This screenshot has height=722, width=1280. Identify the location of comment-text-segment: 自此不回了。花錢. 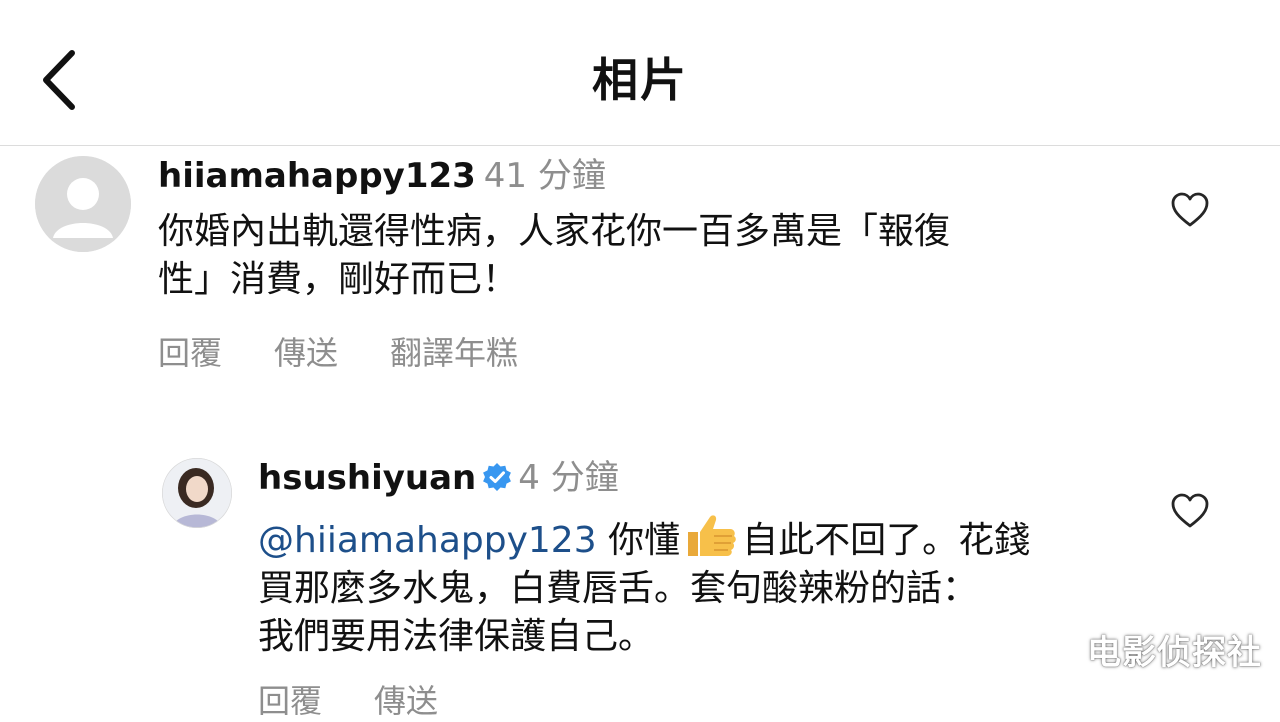
(886, 540).